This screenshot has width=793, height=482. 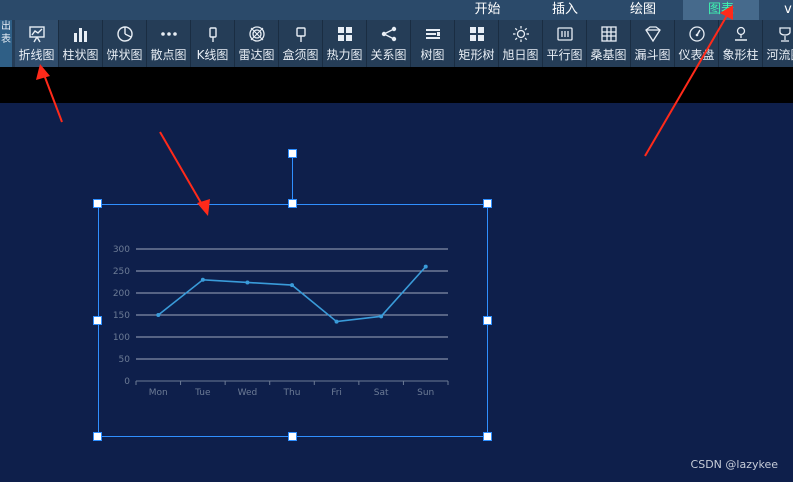 I want to click on menu-tab-start: 开始, so click(x=487, y=10).